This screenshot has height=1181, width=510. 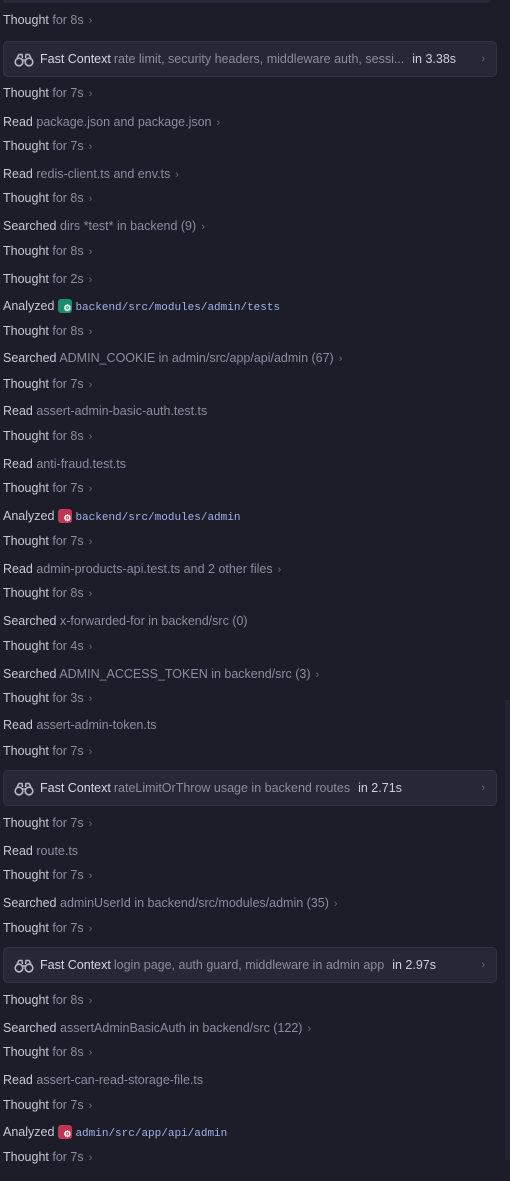 What do you see at coordinates (157, 518) in the screenshot?
I see `folder-path: backend/src/modules/admin` at bounding box center [157, 518].